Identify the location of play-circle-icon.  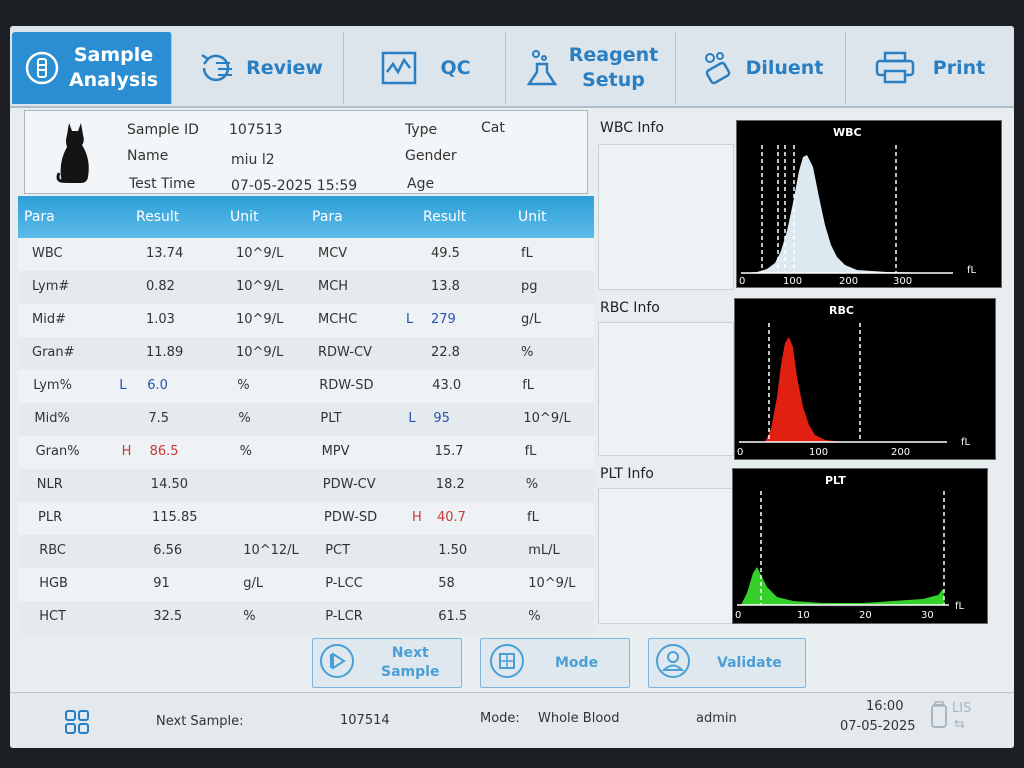
(337, 663).